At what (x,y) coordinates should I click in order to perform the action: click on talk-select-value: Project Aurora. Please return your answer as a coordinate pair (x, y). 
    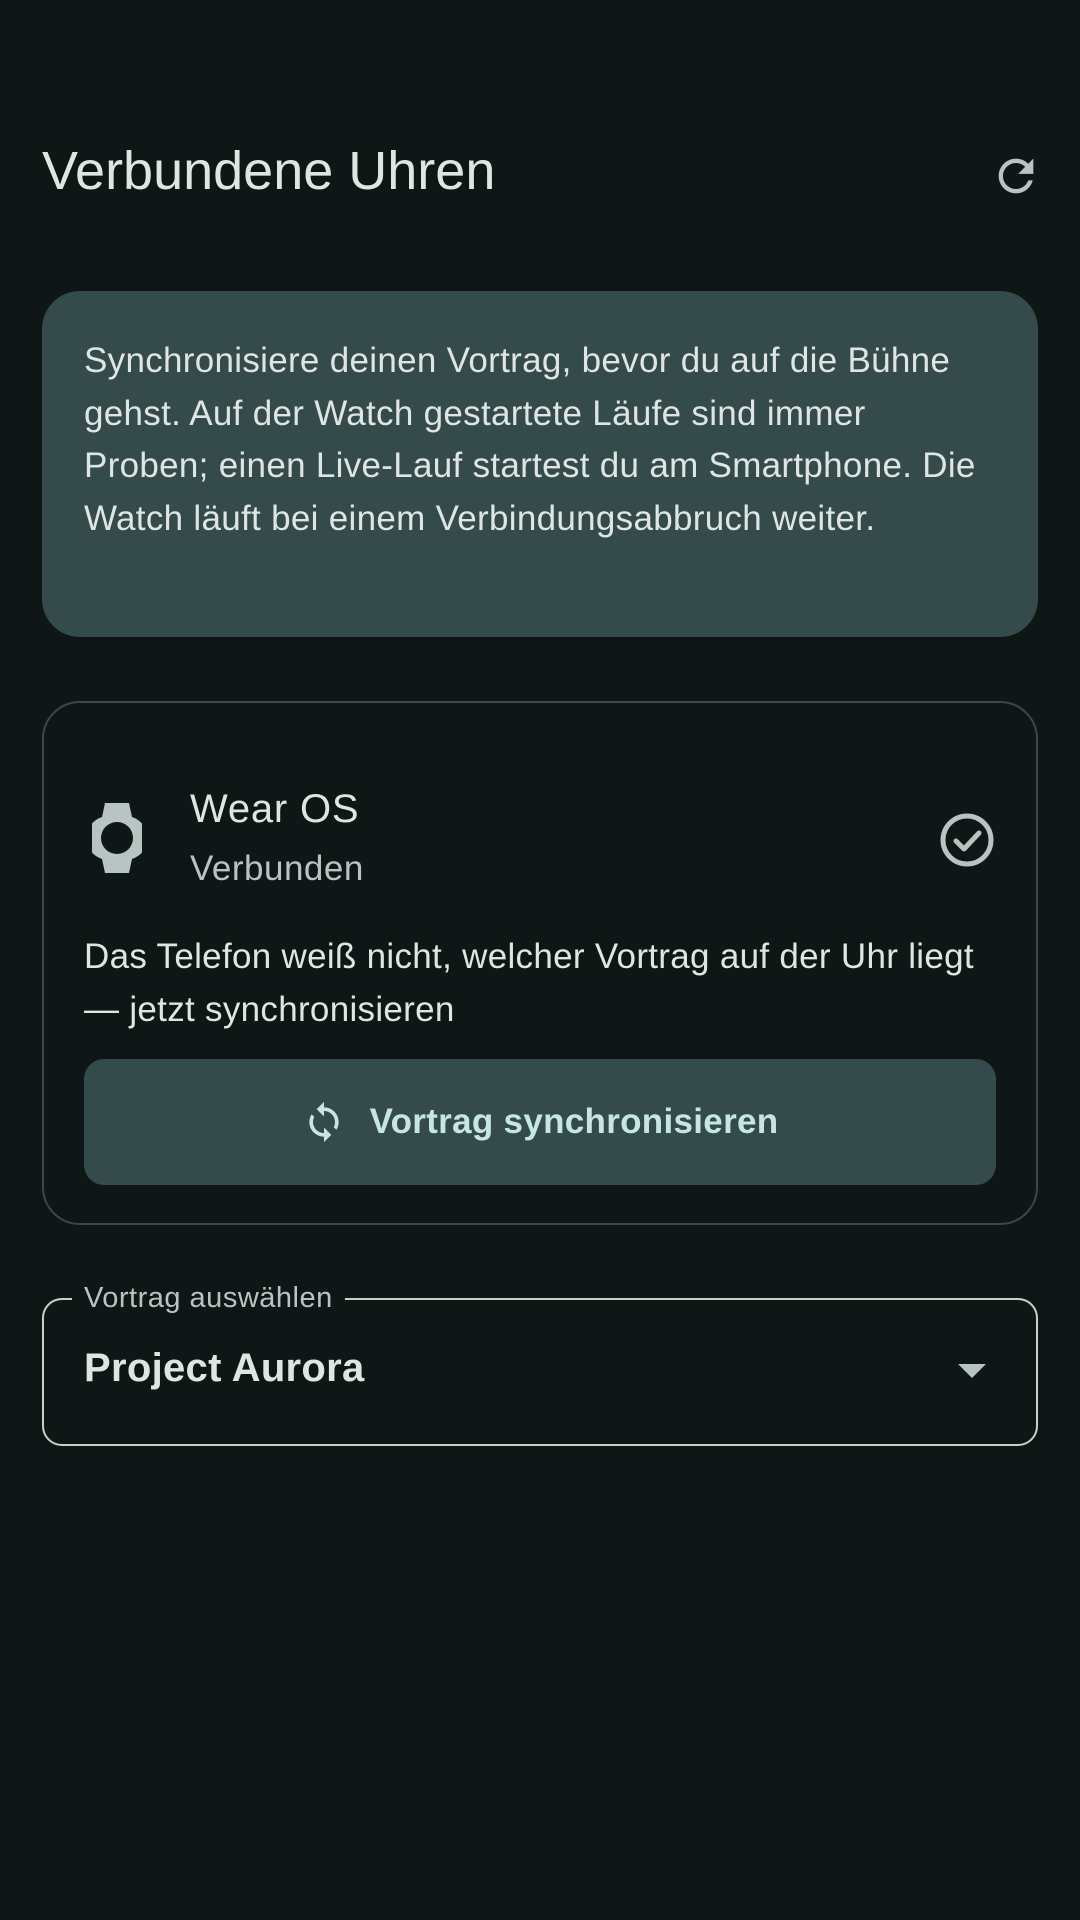
    Looking at the image, I should click on (224, 1368).